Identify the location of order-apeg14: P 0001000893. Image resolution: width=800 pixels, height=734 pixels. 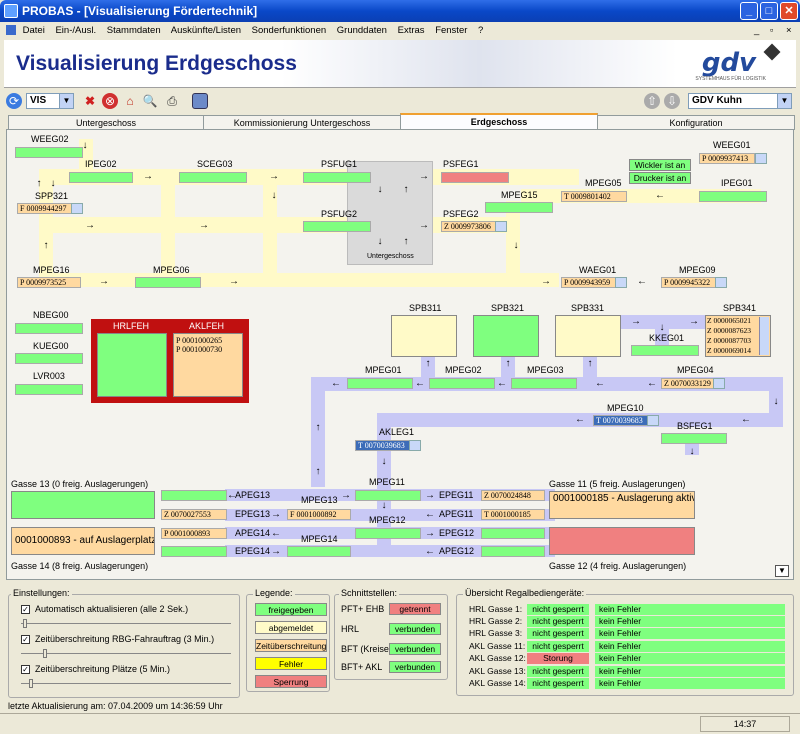
(194, 533).